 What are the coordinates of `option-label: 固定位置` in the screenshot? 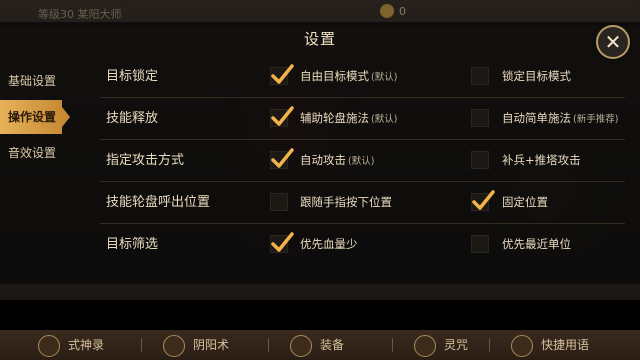 It's located at (526, 202).